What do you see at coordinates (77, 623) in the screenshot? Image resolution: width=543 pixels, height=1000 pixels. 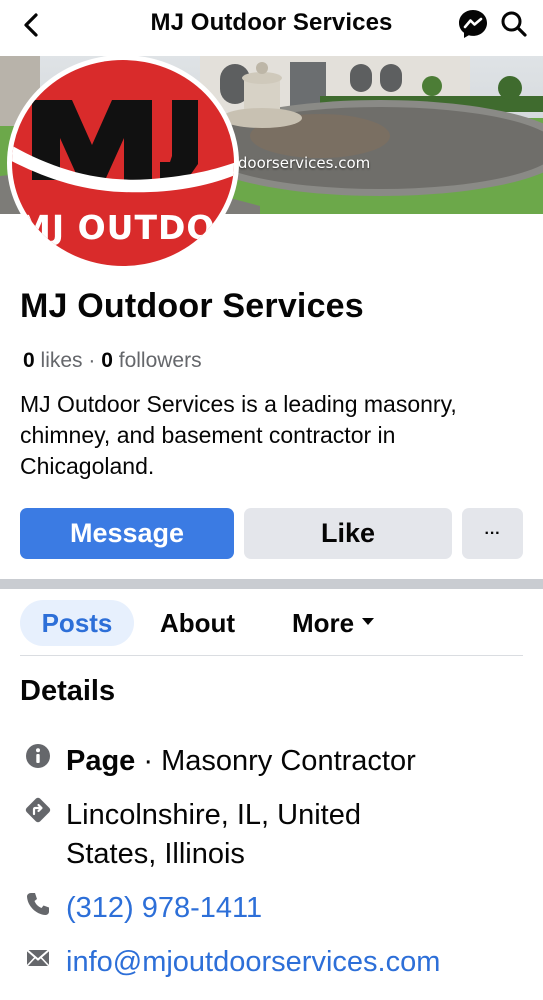 I see `tab-posts: Posts` at bounding box center [77, 623].